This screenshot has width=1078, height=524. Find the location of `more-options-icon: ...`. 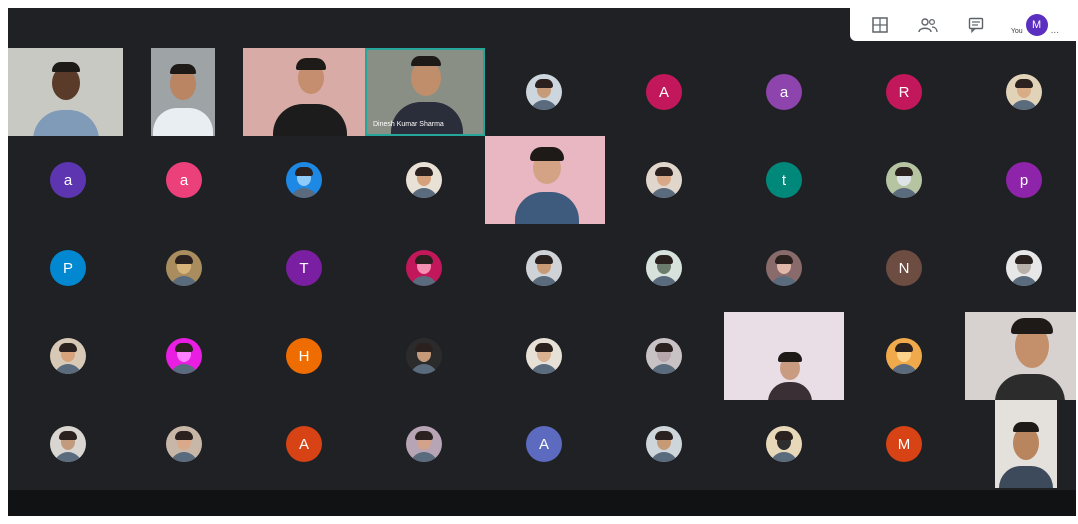

more-options-icon: ... is located at coordinates (1055, 30).